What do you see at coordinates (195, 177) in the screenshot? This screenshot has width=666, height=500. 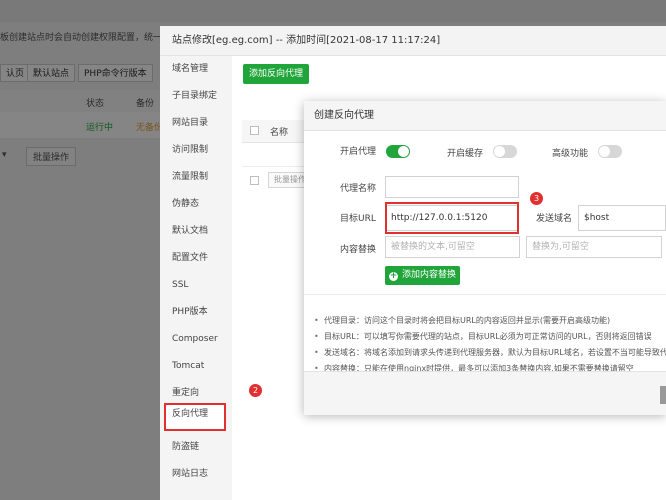 I see `sidebar-item-traffic-limit: 流量限制` at bounding box center [195, 177].